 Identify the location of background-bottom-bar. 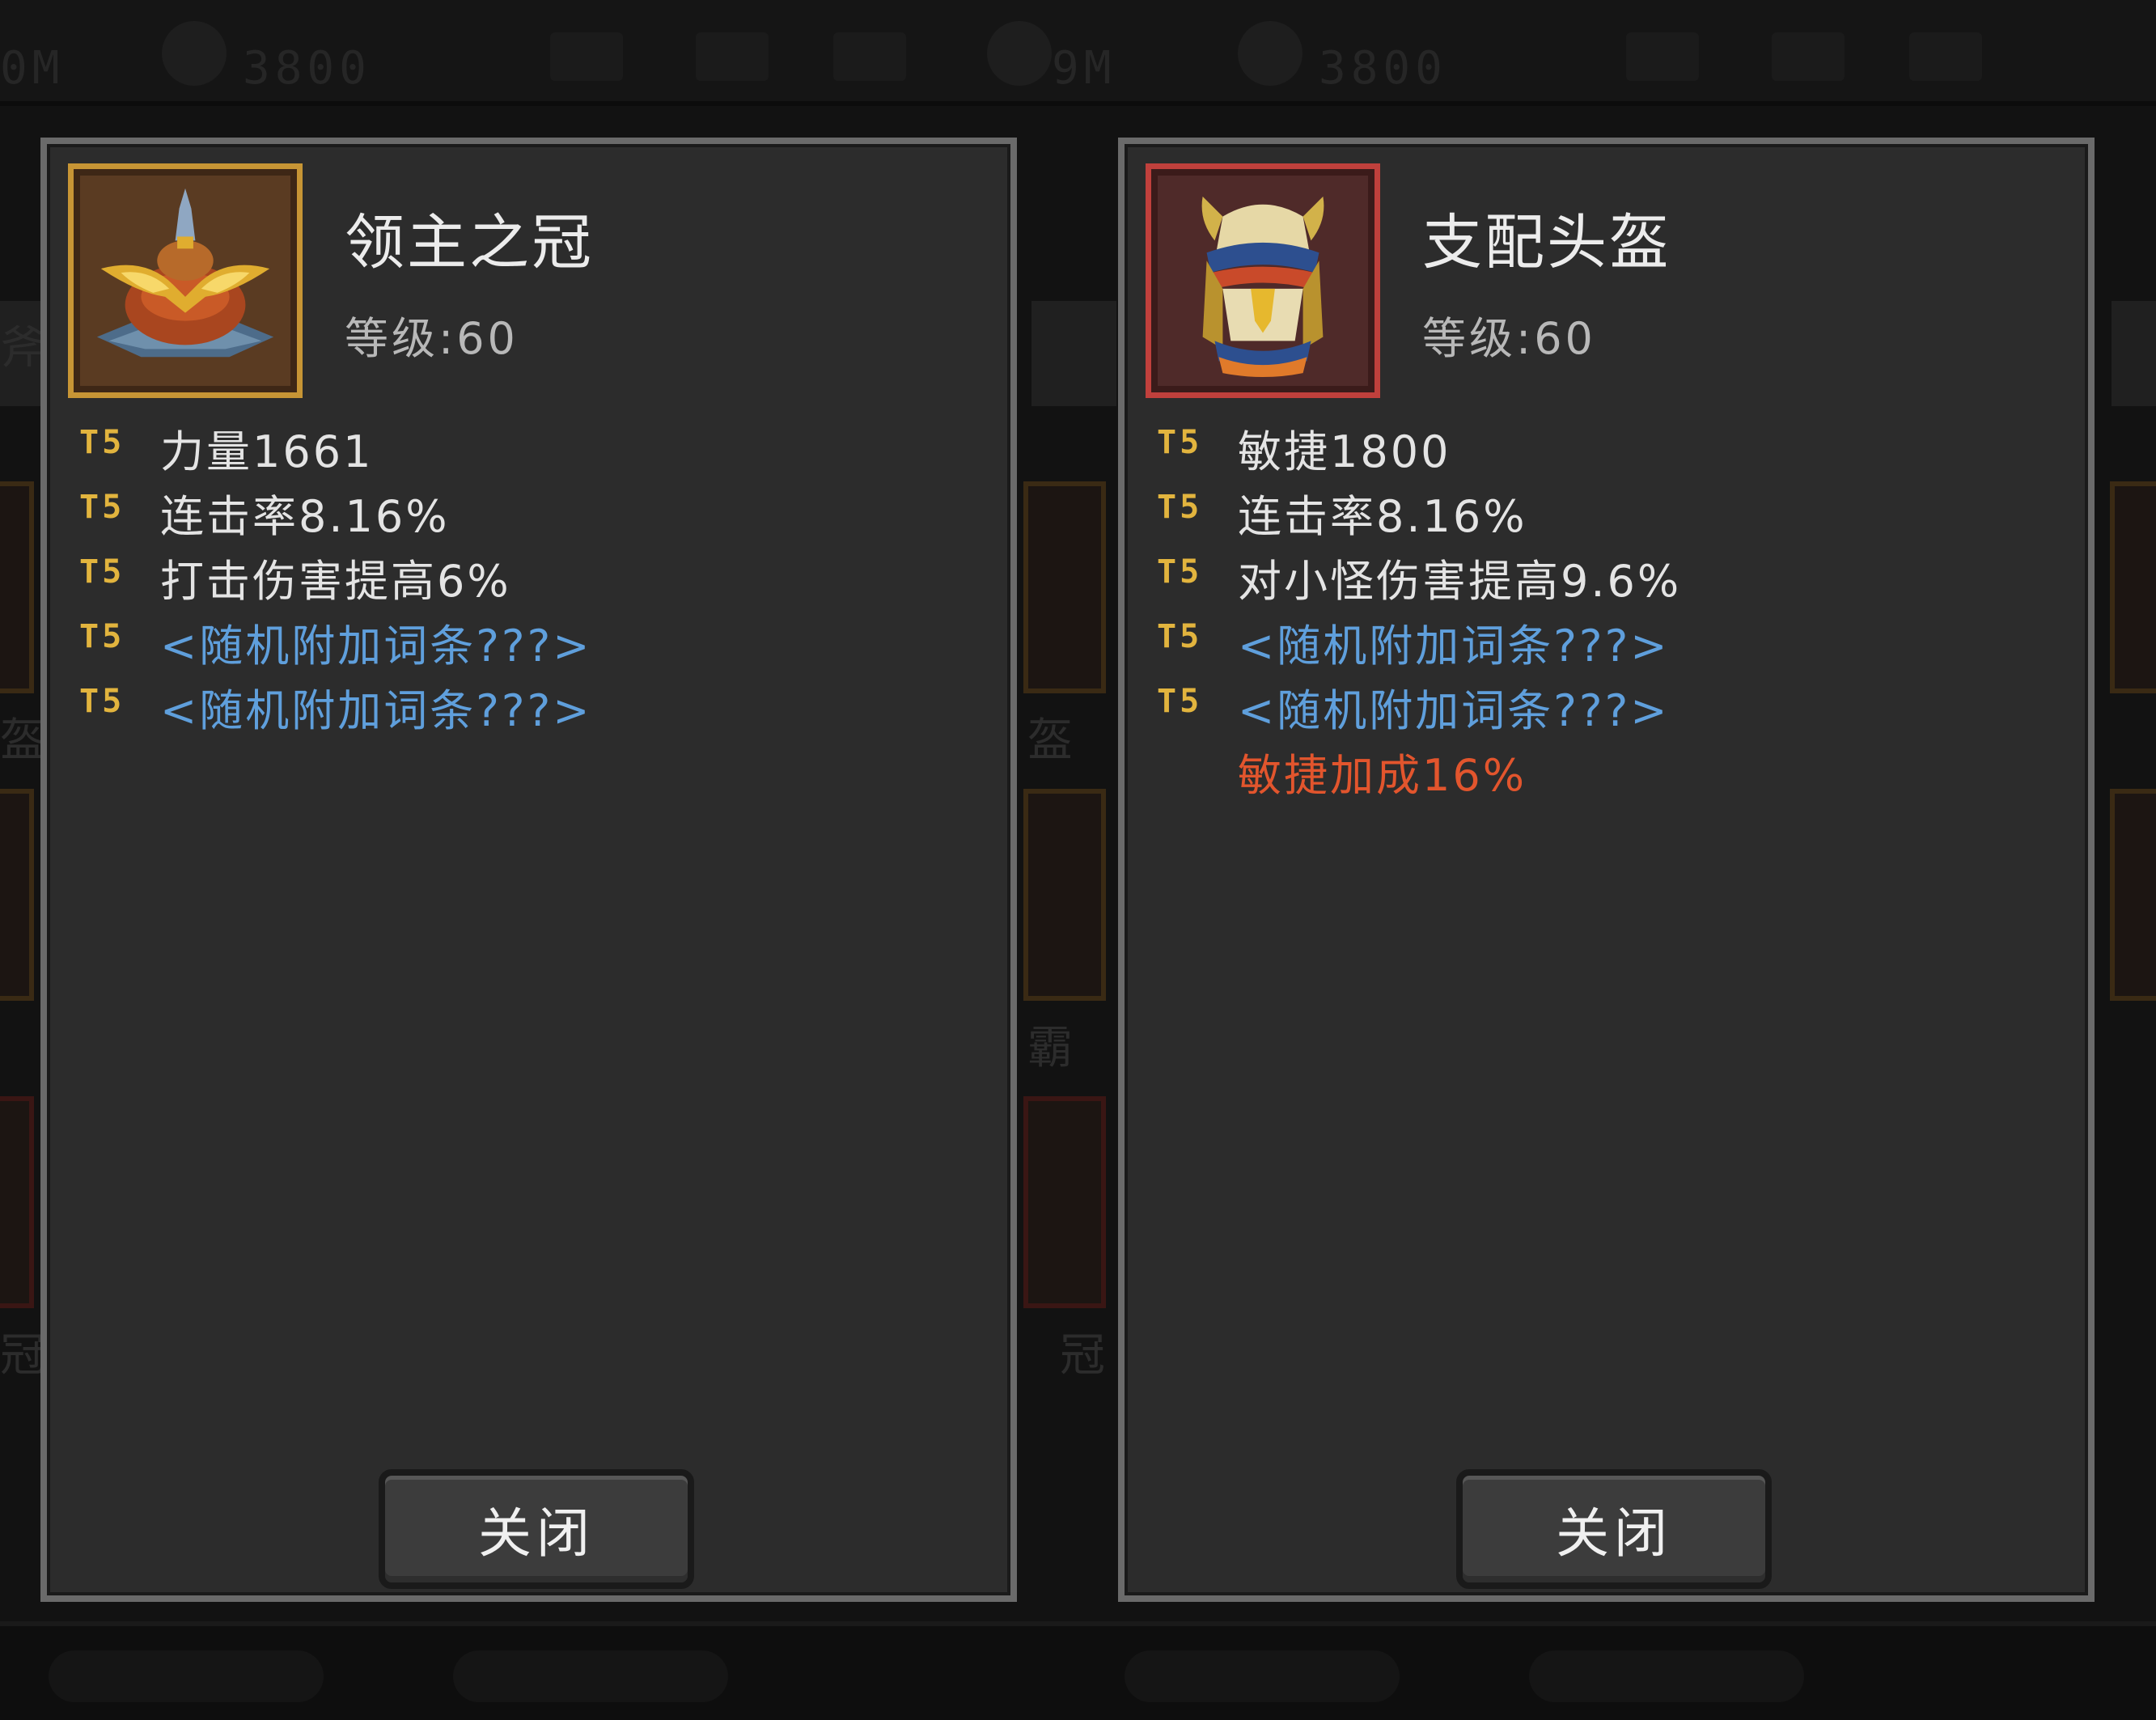
(1078, 1670).